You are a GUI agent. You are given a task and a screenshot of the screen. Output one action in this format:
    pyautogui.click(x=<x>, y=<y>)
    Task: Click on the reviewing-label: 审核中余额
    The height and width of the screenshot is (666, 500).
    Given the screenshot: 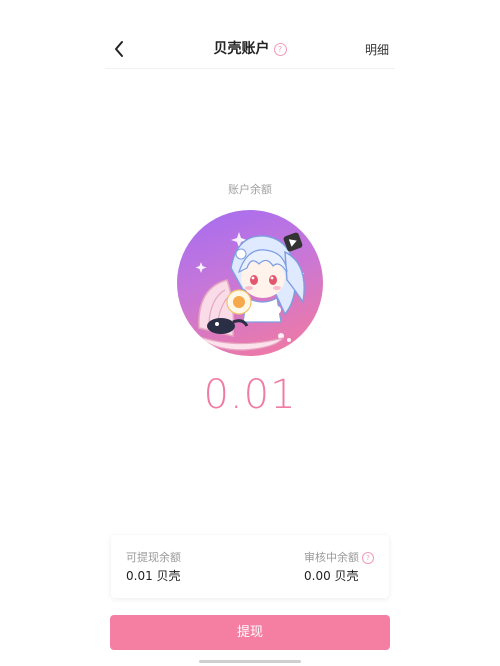 What is the action you would take?
    pyautogui.click(x=331, y=557)
    